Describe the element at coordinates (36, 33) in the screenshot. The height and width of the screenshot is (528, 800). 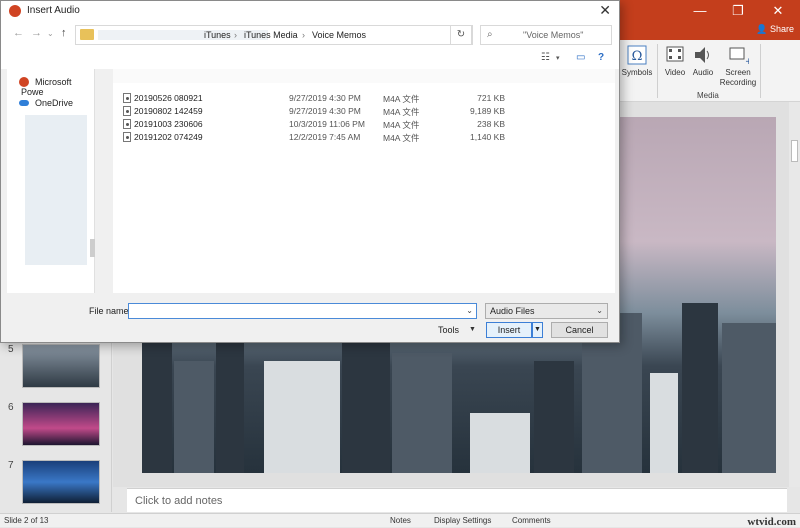
I see `forward-arrow-icon: →` at that location.